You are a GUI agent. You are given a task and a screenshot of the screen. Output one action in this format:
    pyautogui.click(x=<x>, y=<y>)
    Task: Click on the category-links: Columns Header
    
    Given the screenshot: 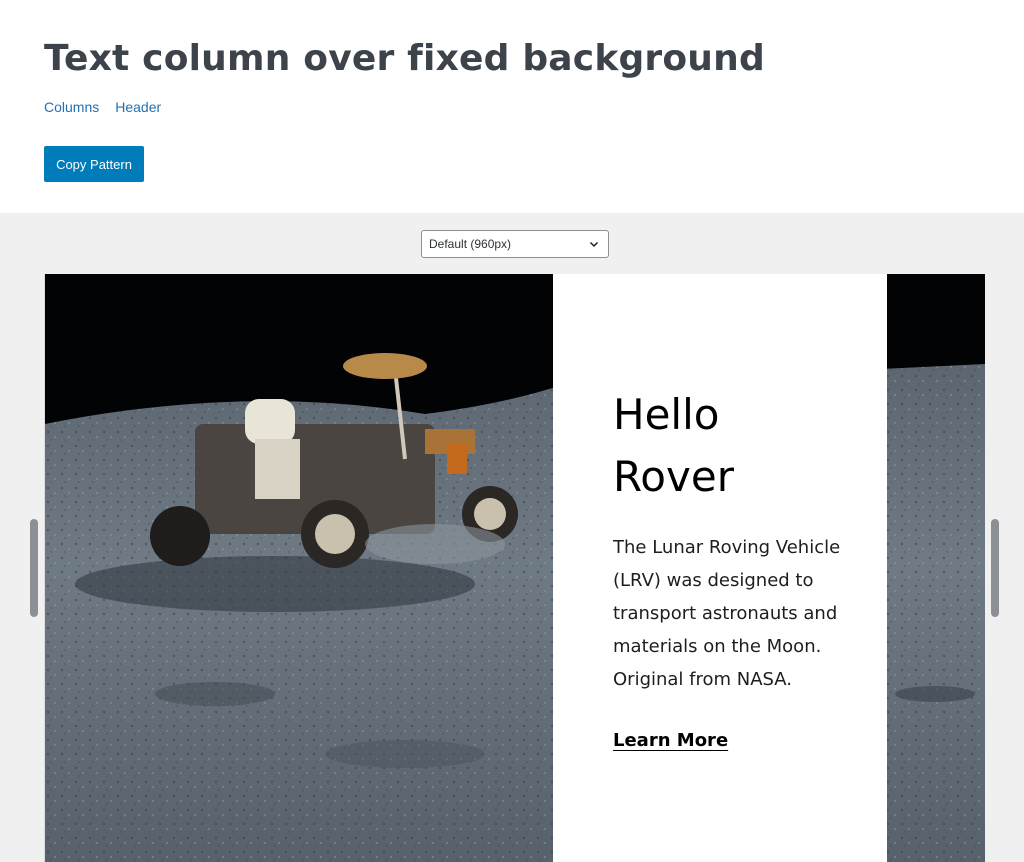 What is the action you would take?
    pyautogui.click(x=102, y=107)
    